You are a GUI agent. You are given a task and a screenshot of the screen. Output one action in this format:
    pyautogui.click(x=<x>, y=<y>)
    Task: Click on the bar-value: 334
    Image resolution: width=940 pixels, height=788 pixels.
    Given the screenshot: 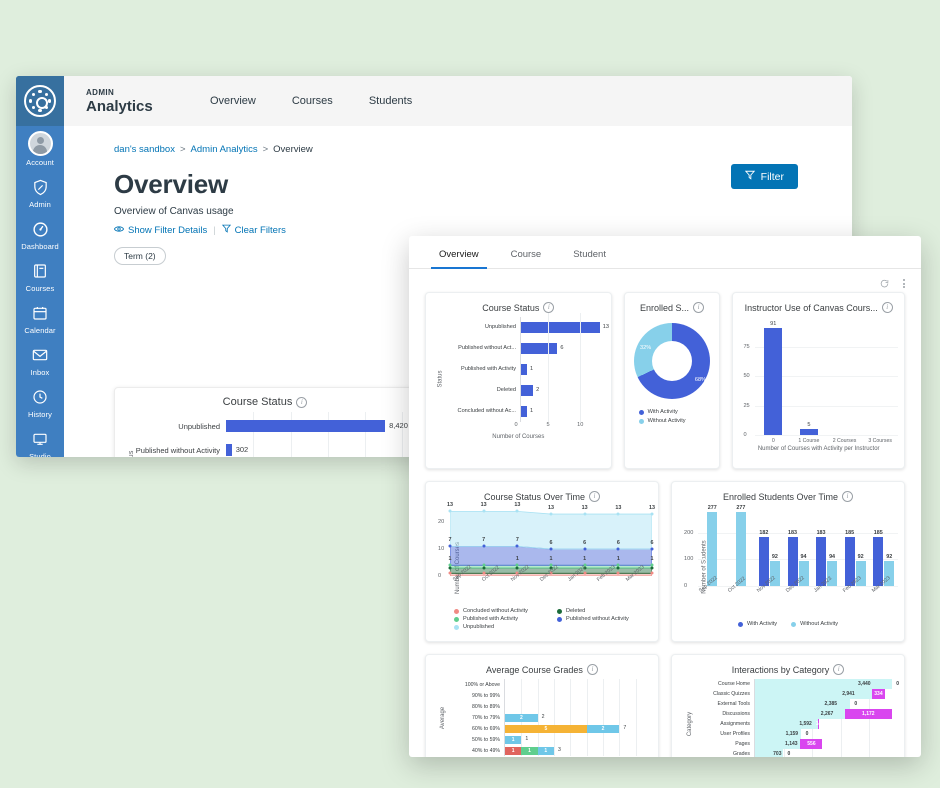 What is the action you would take?
    pyautogui.click(x=878, y=694)
    